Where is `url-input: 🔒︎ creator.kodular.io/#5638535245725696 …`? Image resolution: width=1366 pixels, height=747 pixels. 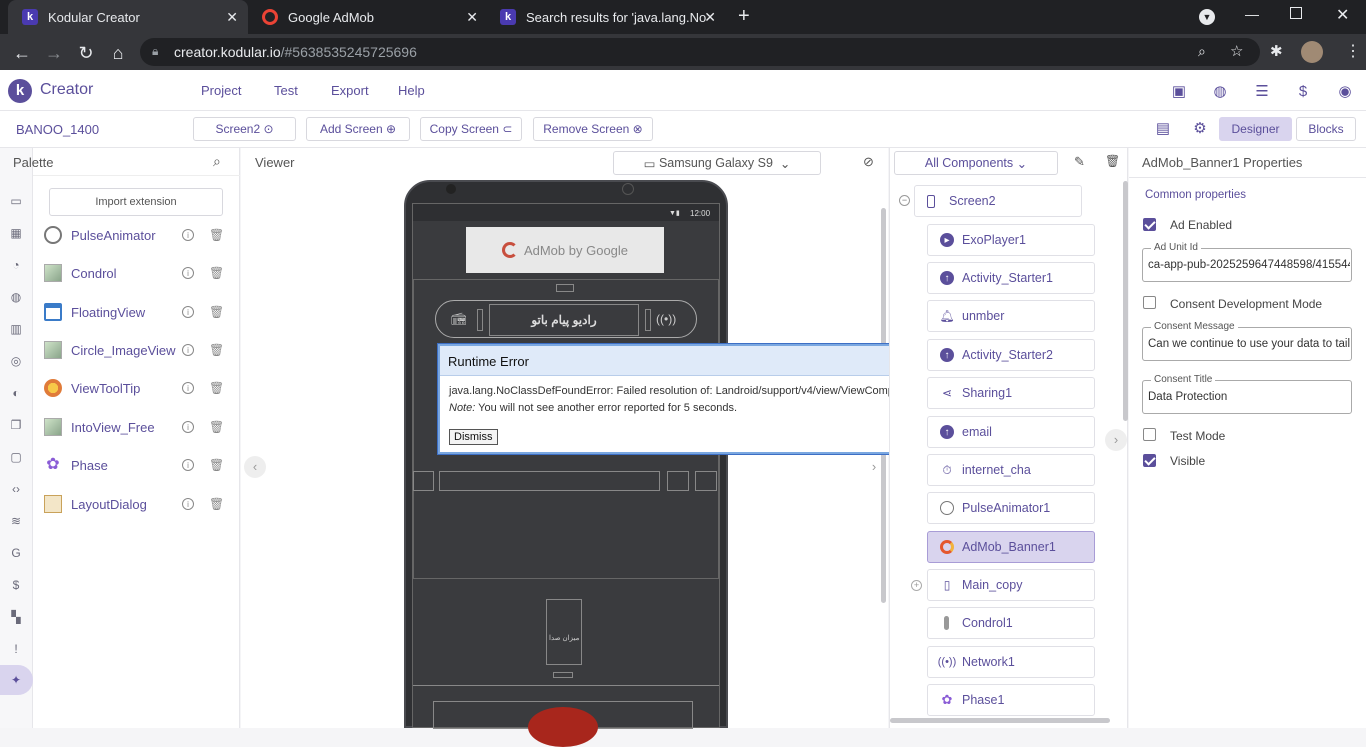
url-input: 🔒︎ creator.kodular.io/#5638535245725696 … is located at coordinates (700, 52).